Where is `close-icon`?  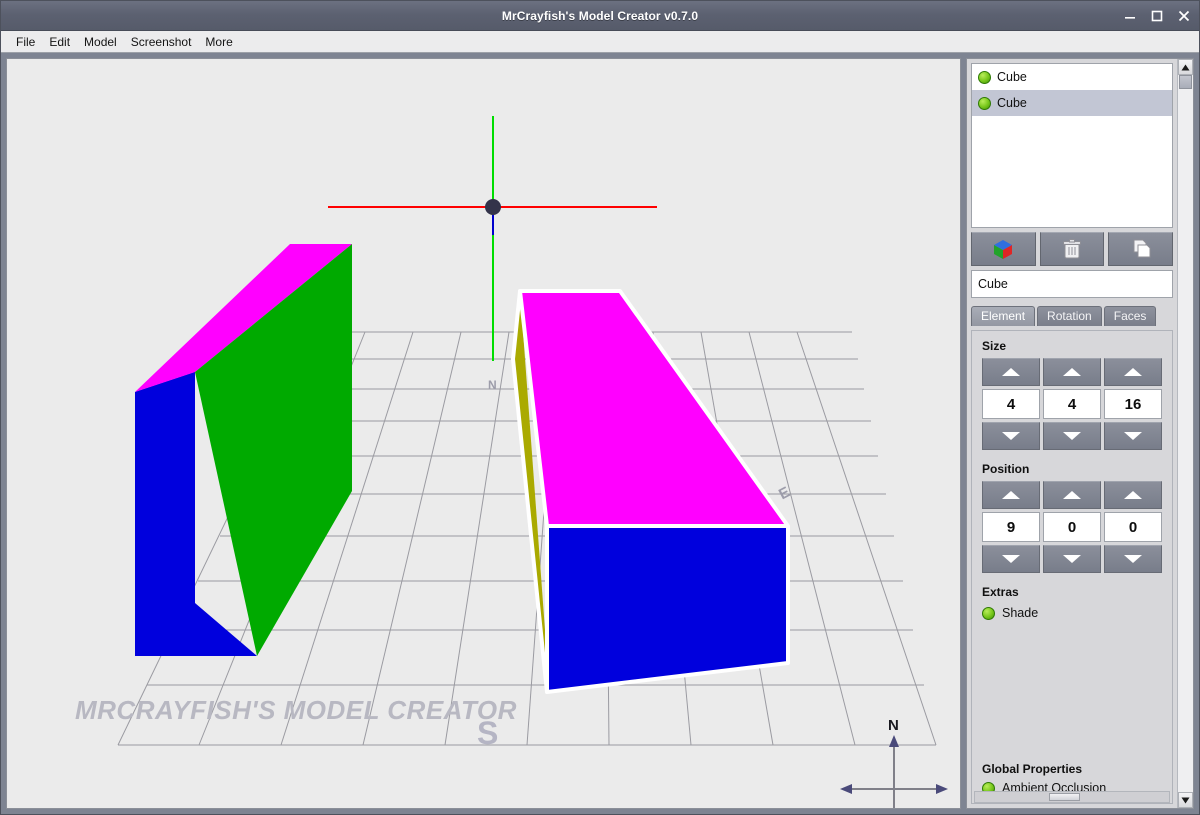 close-icon is located at coordinates (1184, 16).